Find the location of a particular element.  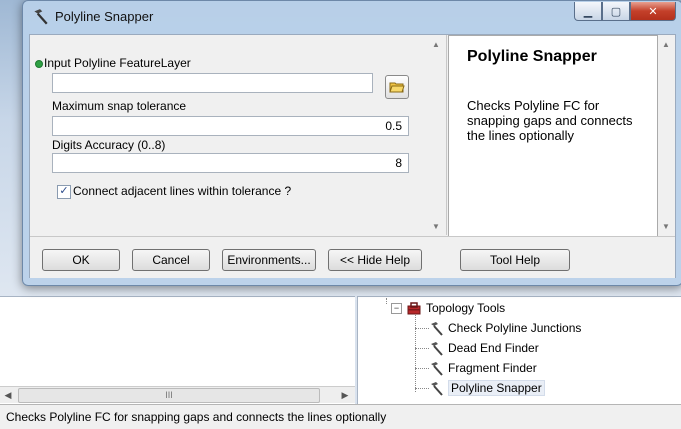

connect-checkbox: ✓ is located at coordinates (64, 192).